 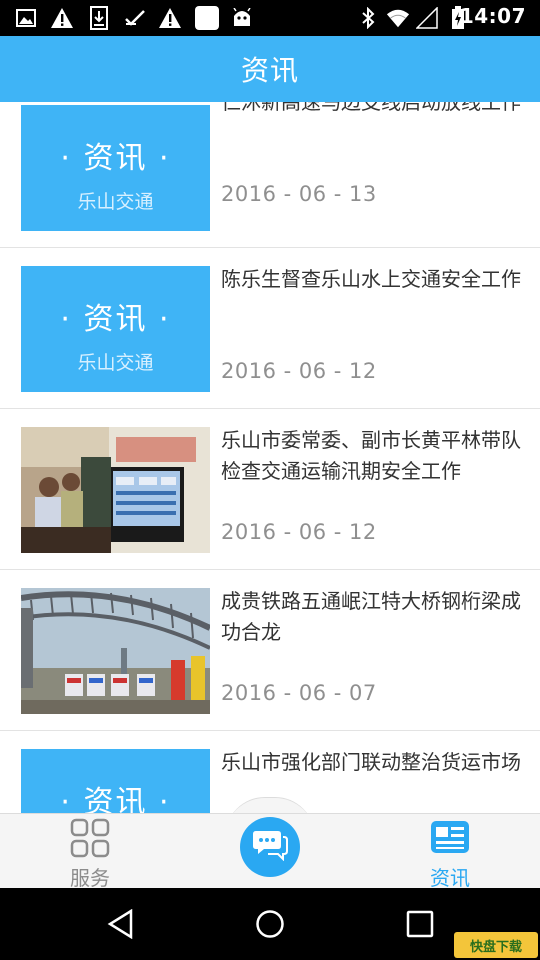 What do you see at coordinates (299, 194) in the screenshot?
I see `news-date: 2016 - 06 - 13` at bounding box center [299, 194].